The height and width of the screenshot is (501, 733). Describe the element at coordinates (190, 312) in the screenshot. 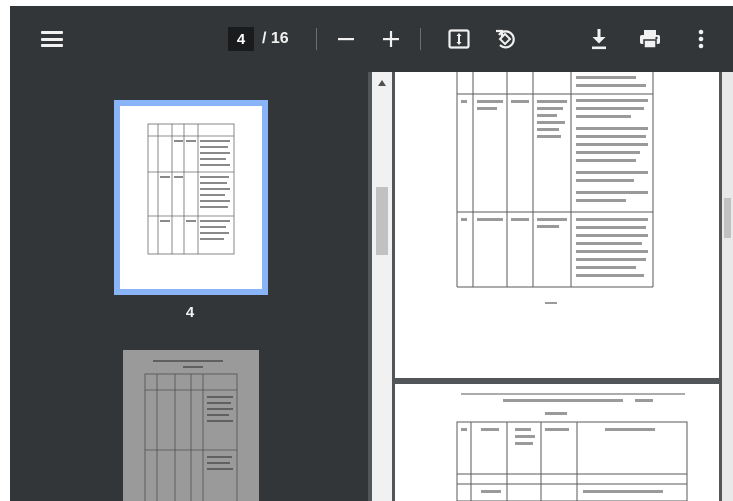

I see `thumbnail-page-label: 4` at that location.